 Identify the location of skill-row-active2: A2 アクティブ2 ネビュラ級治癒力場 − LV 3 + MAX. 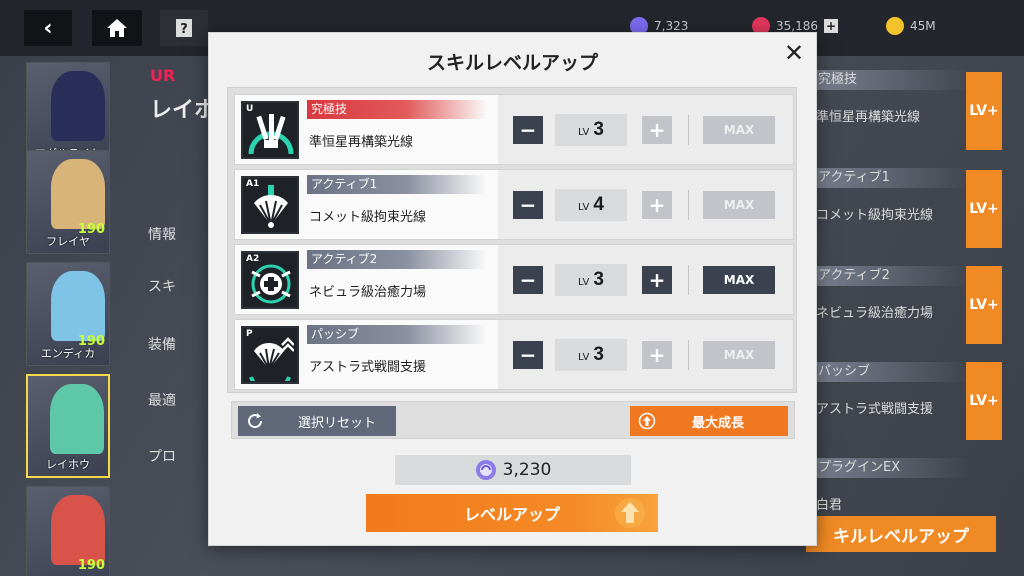
(514, 279).